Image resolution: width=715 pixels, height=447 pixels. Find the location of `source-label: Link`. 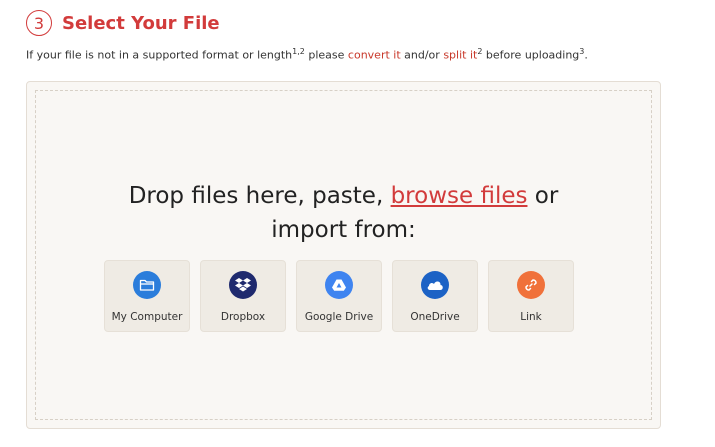

source-label: Link is located at coordinates (531, 317).